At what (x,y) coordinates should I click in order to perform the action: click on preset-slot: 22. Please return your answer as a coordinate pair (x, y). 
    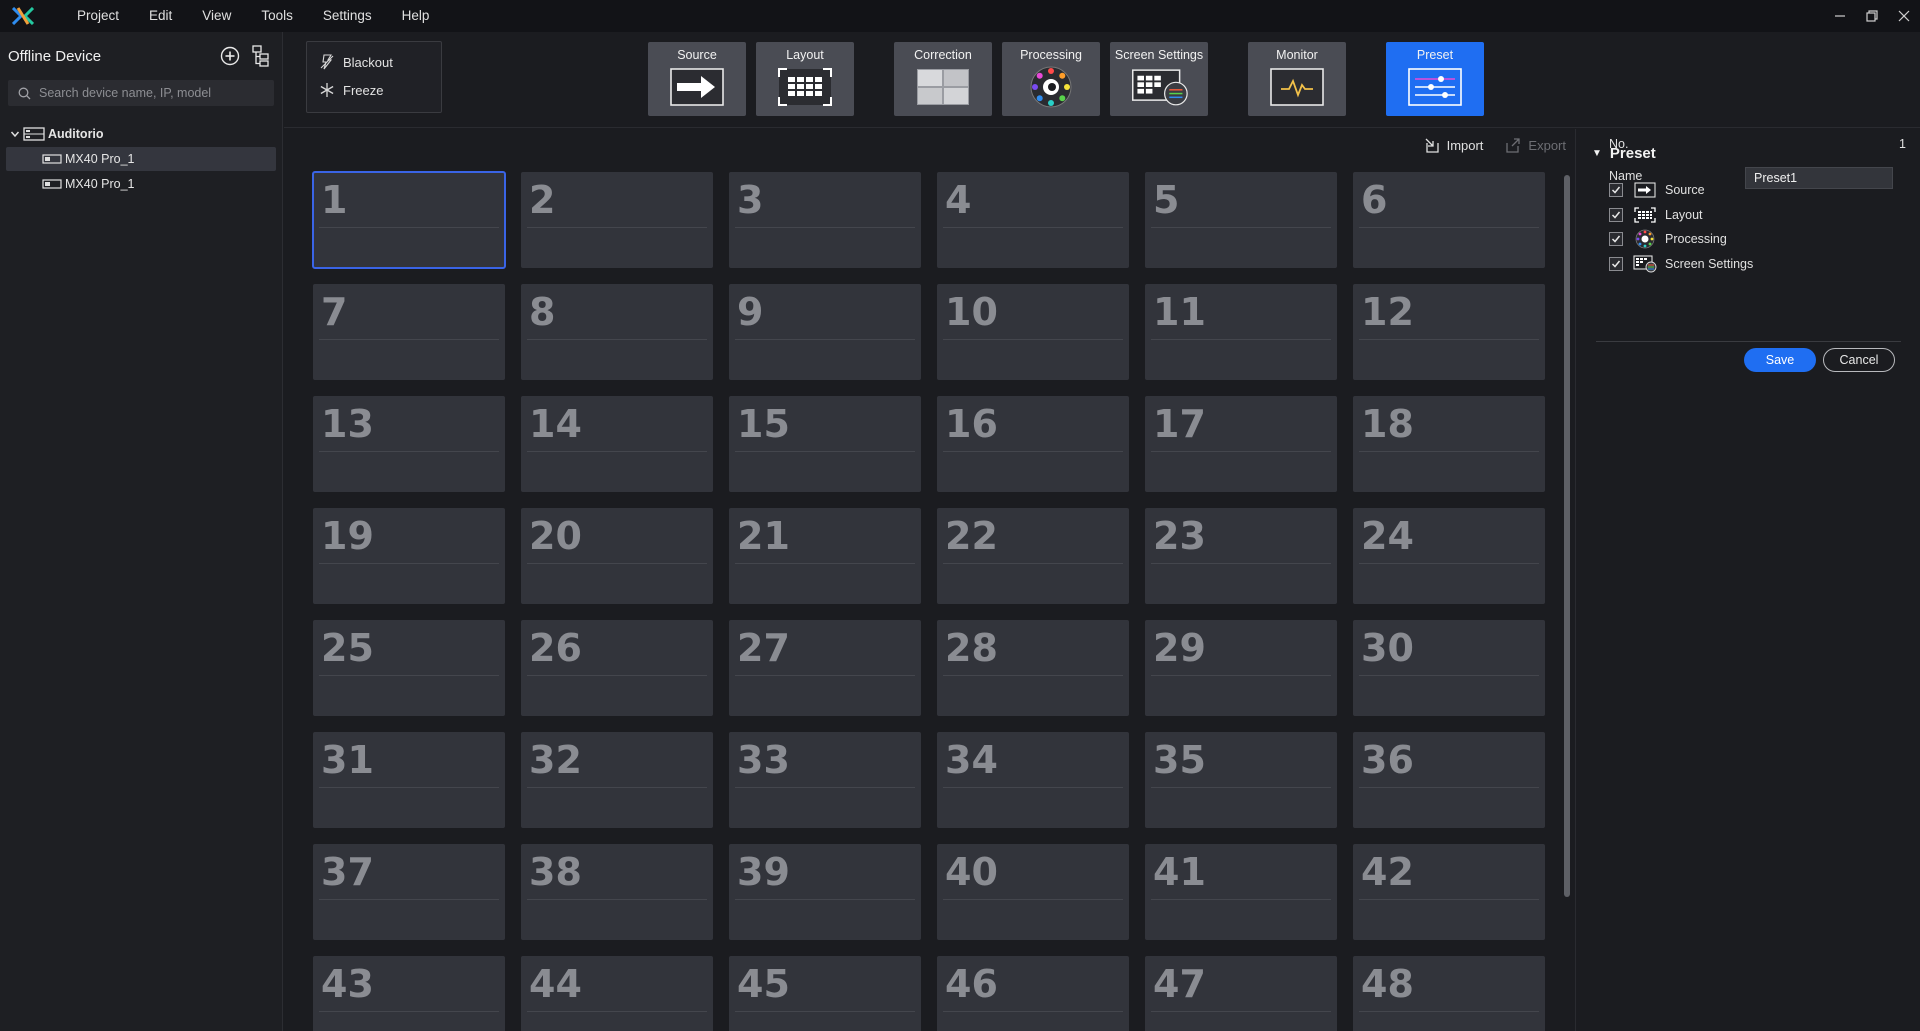
    Looking at the image, I should click on (1033, 556).